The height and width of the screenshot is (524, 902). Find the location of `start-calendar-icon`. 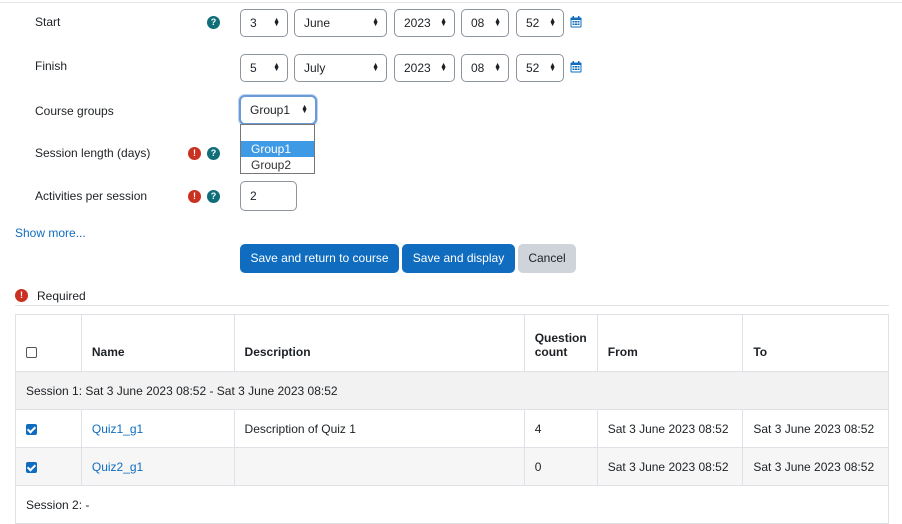

start-calendar-icon is located at coordinates (576, 22).